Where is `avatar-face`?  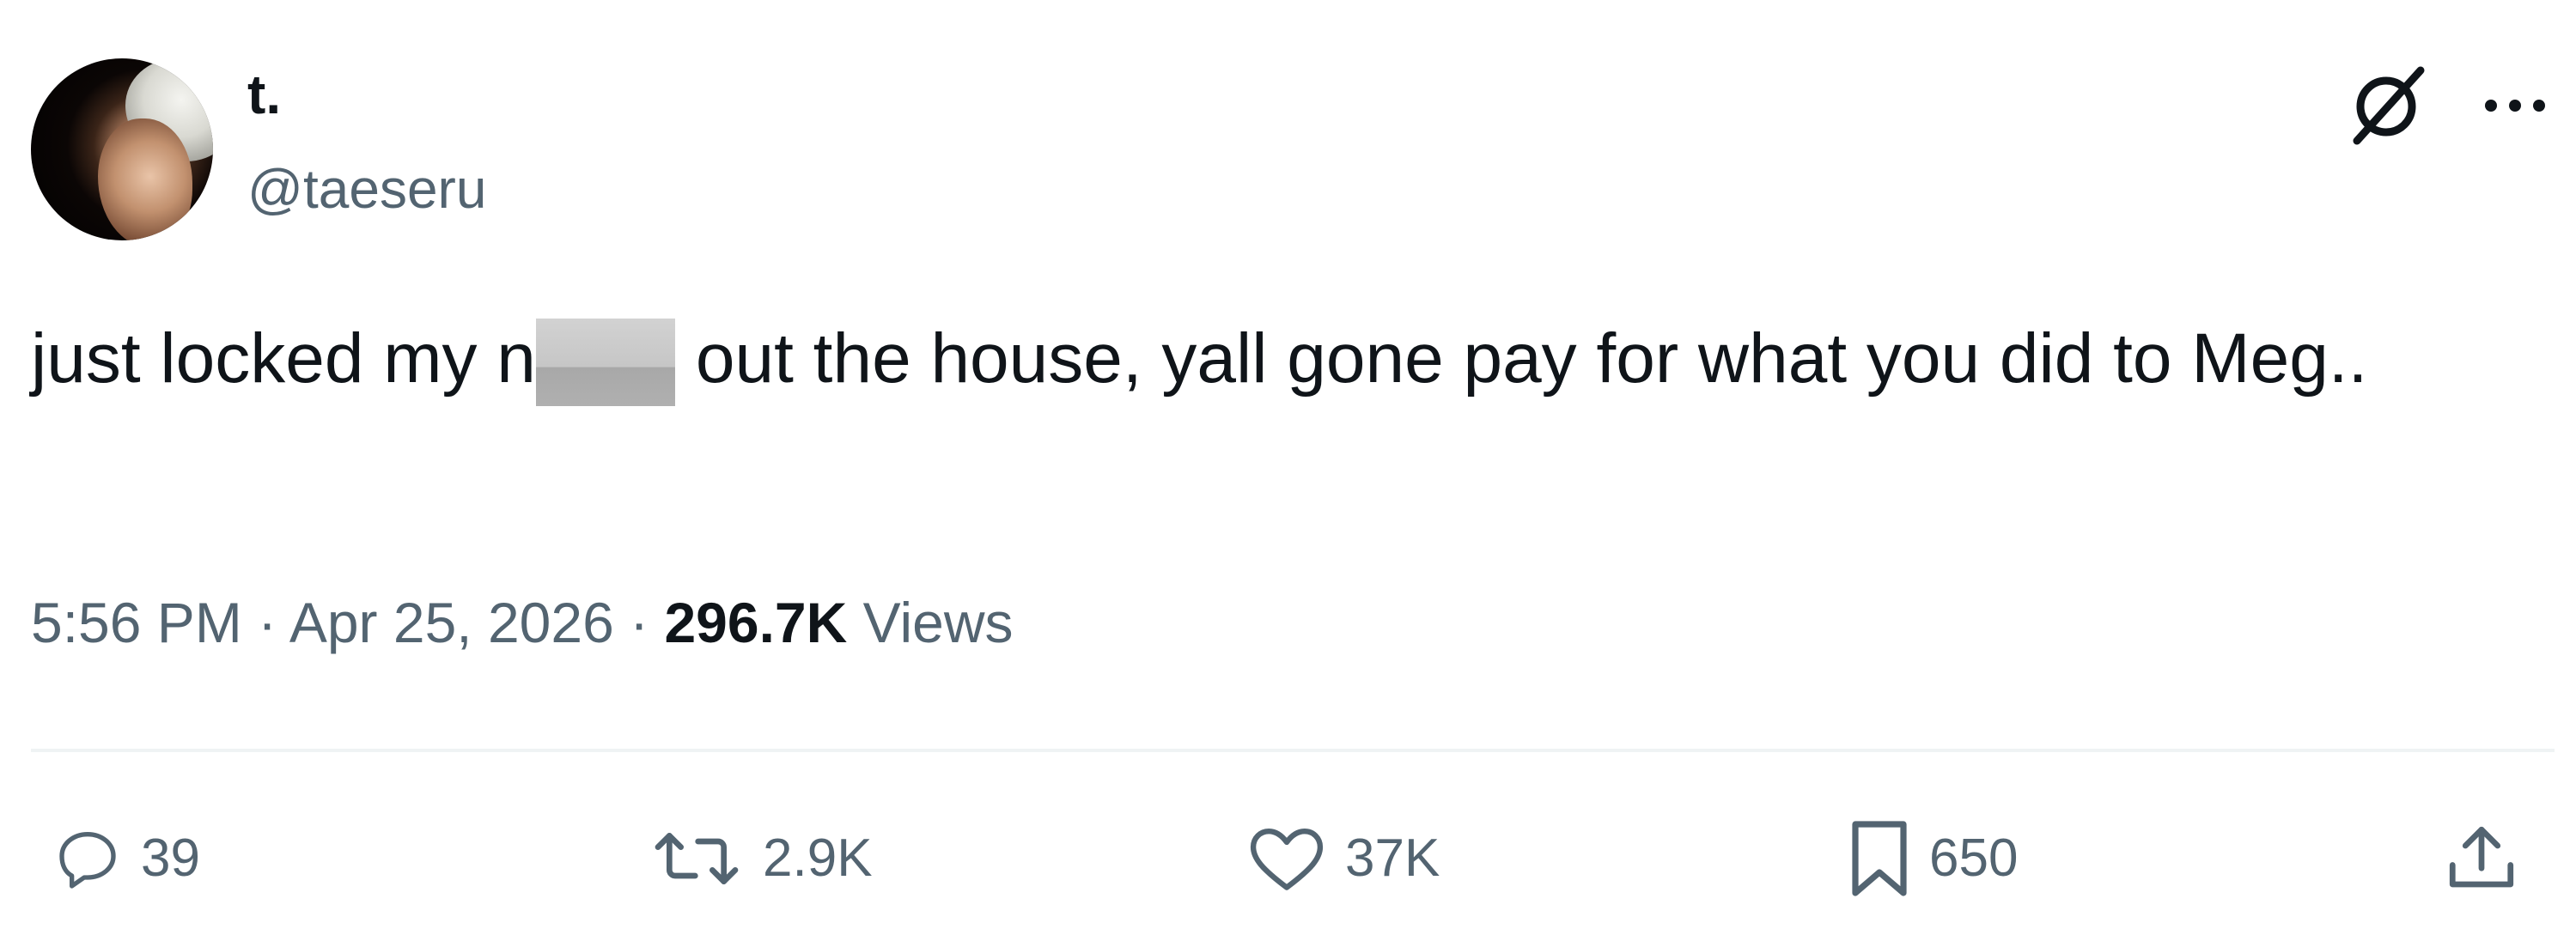
avatar-face is located at coordinates (145, 179).